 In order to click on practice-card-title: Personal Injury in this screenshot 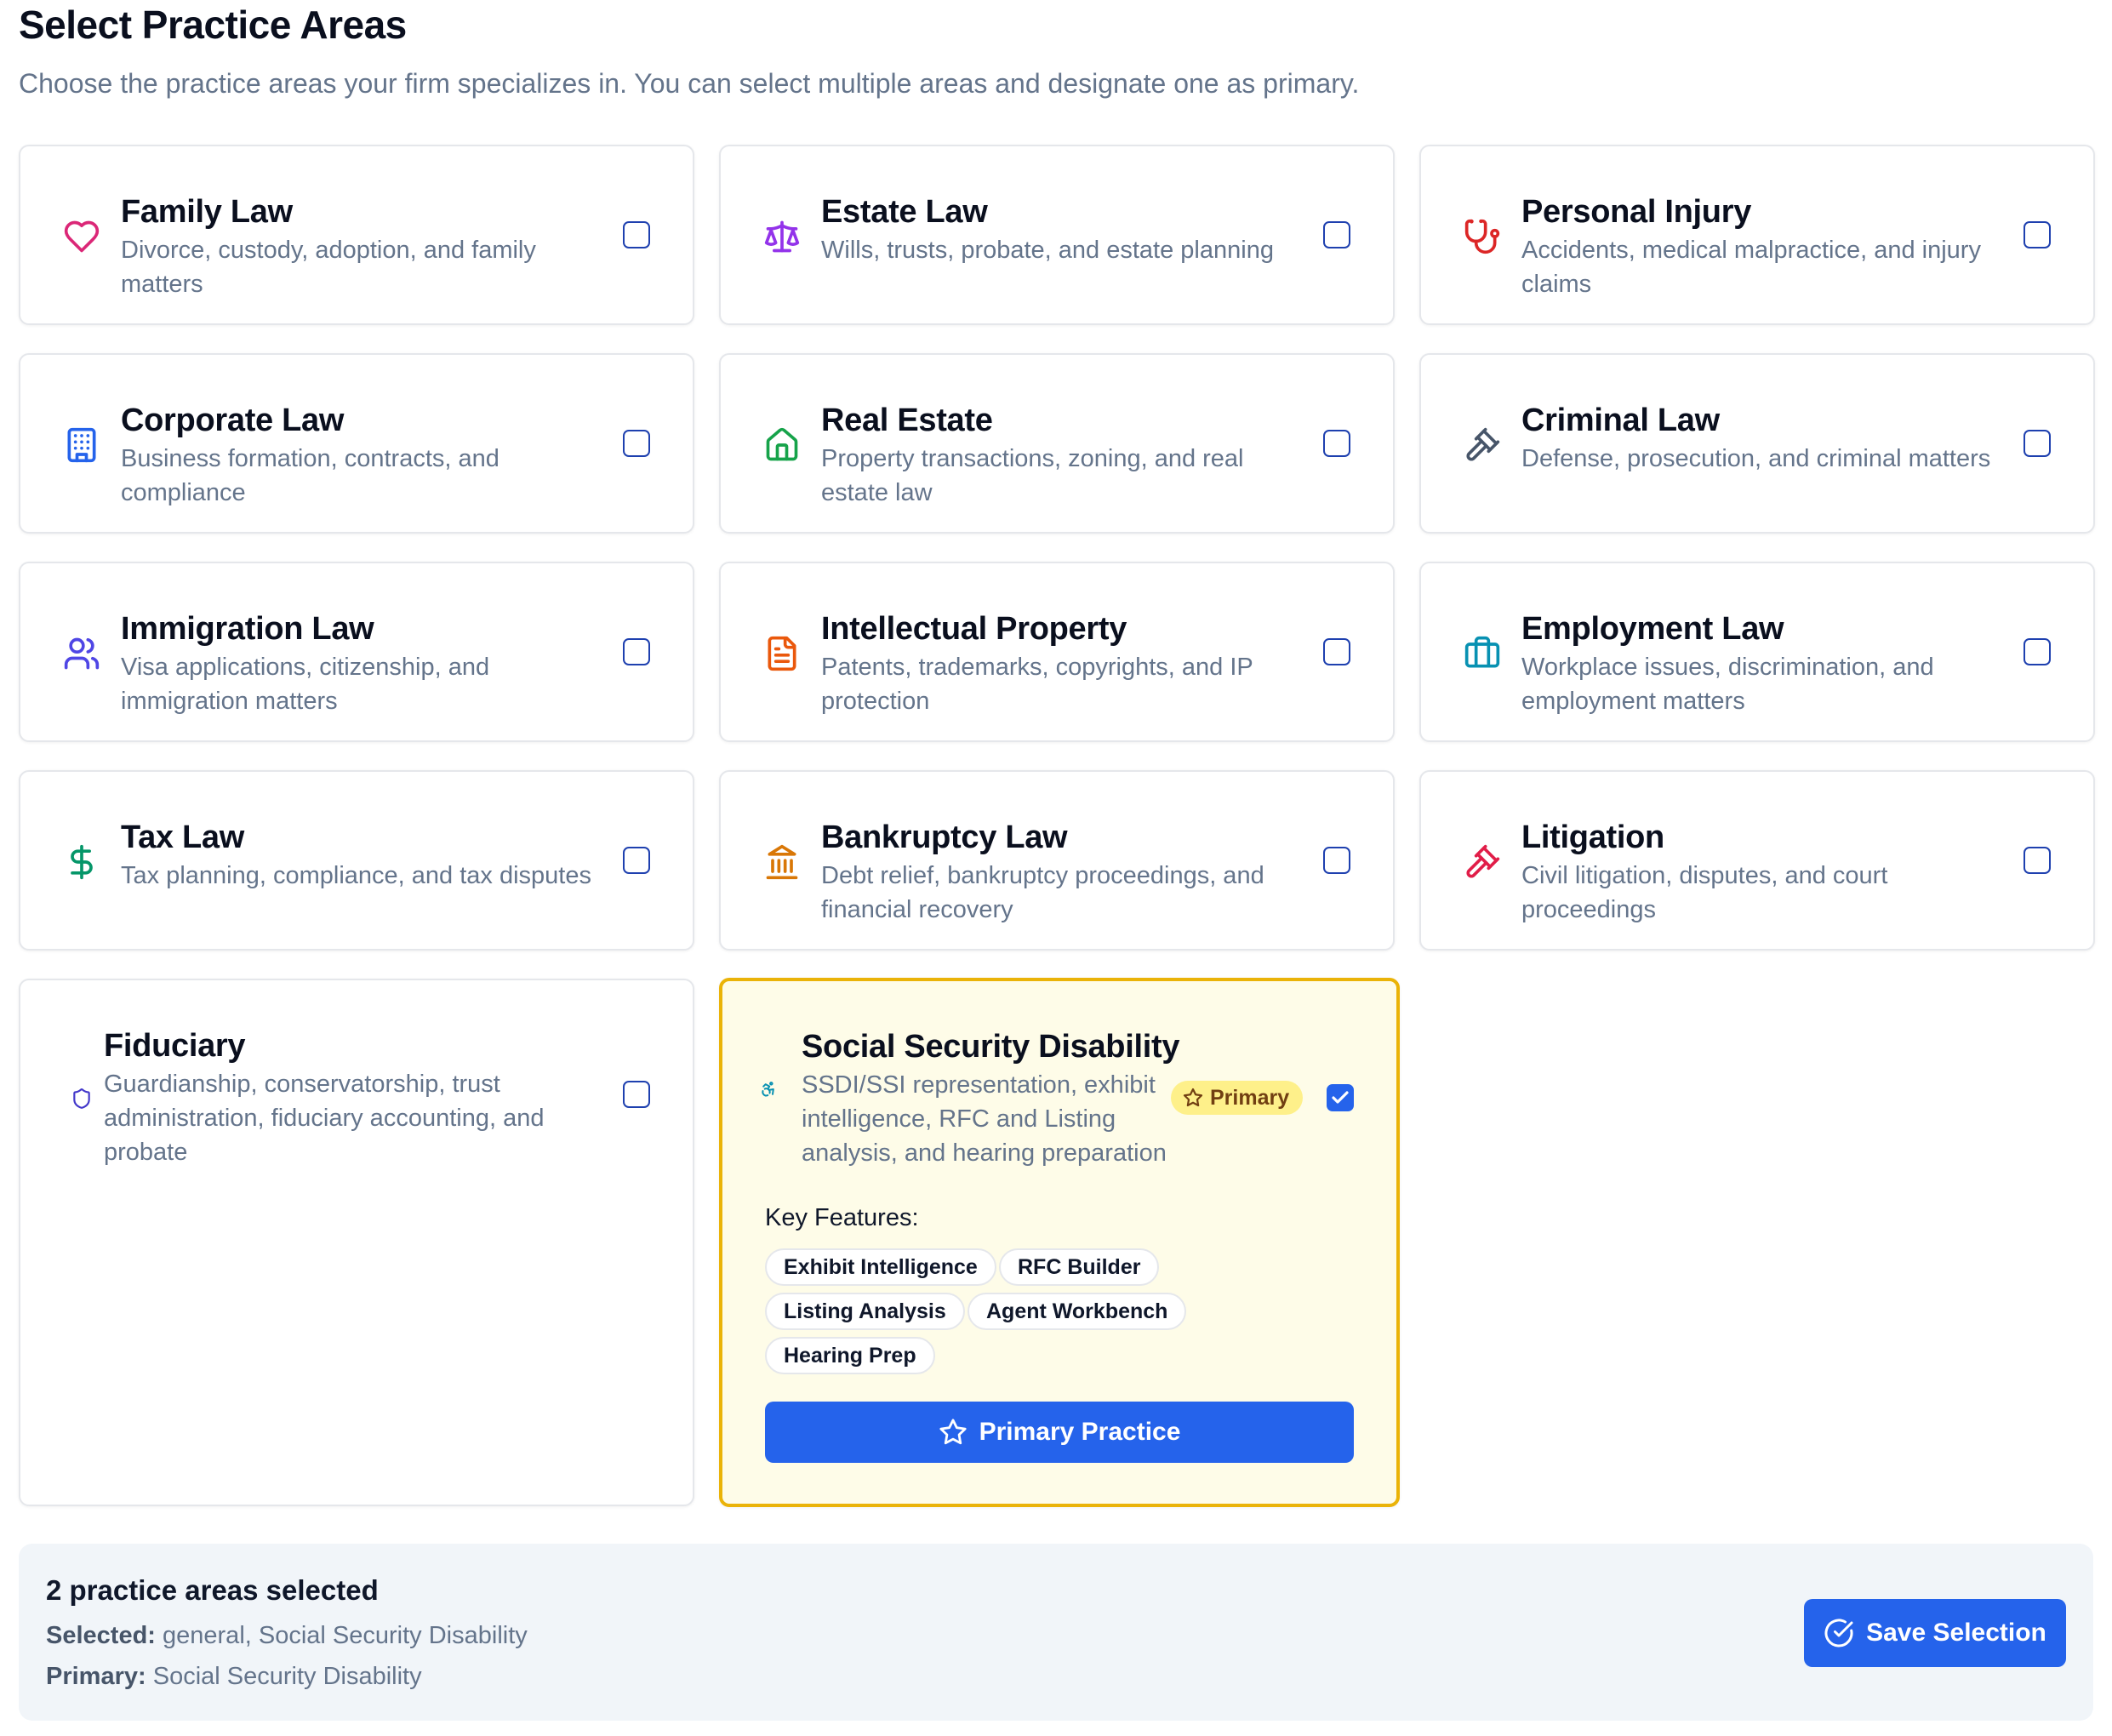, I will do `click(1636, 212)`.